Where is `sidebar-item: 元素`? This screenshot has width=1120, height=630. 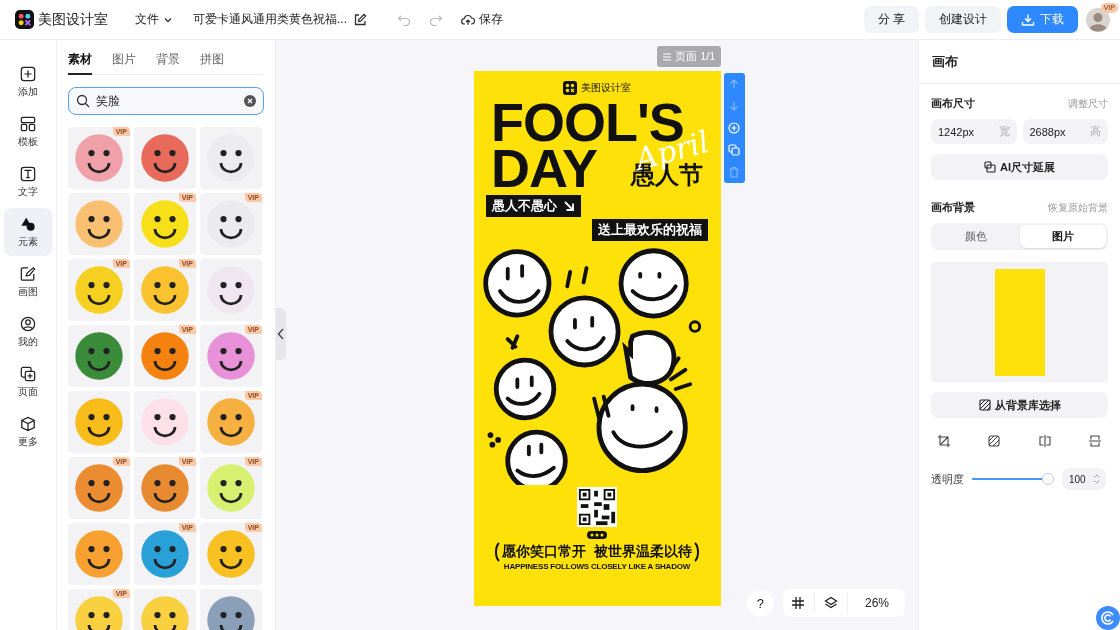 sidebar-item: 元素 is located at coordinates (28, 232).